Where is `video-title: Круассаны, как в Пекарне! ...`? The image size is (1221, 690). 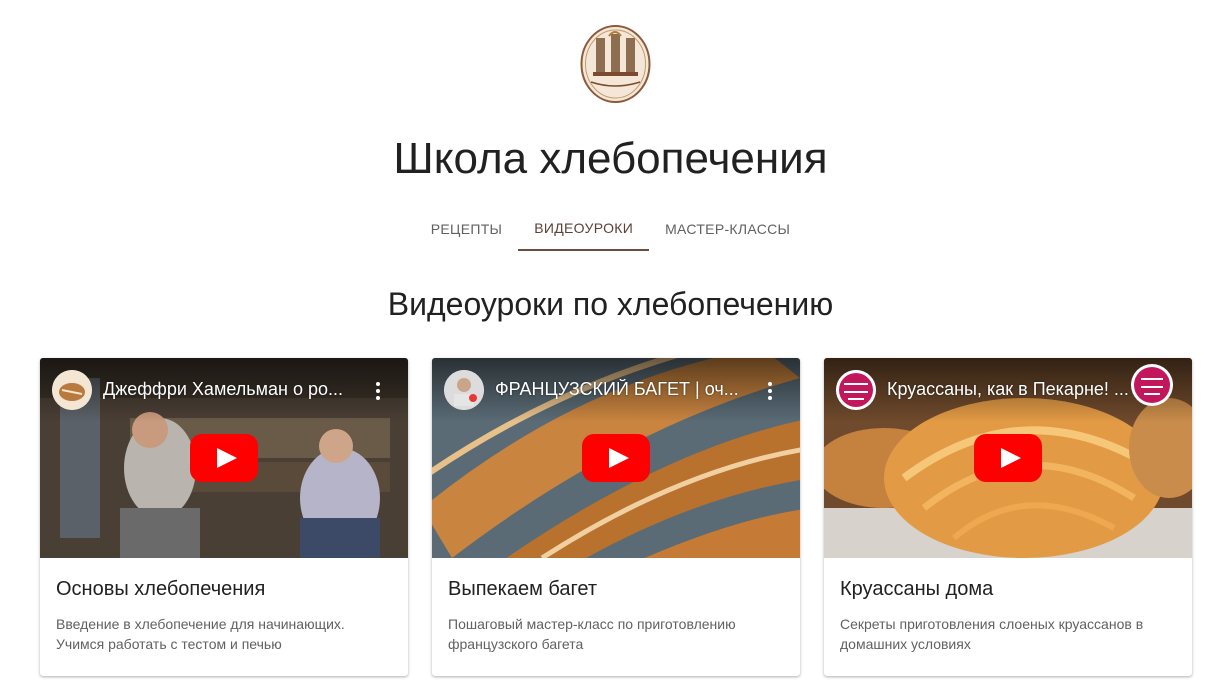 video-title: Круассаны, как в Пекарне! ... is located at coordinates (1022, 389).